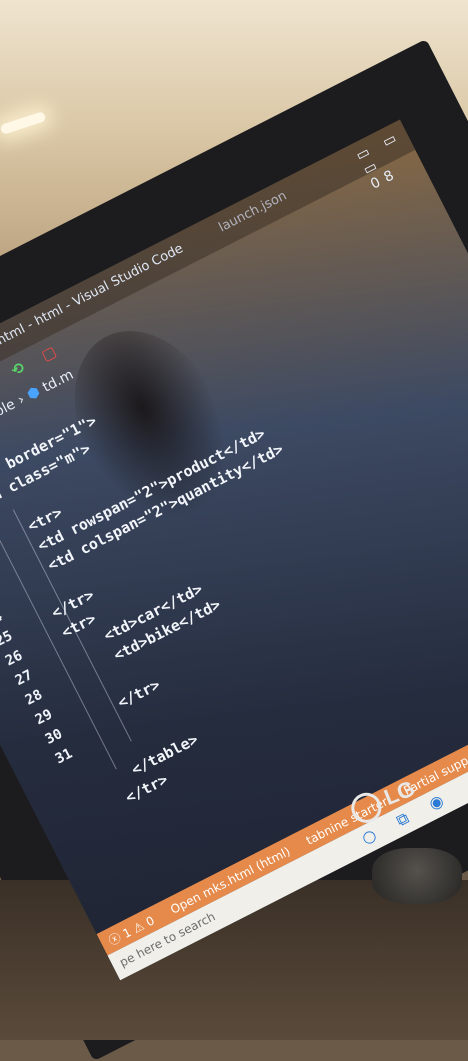  Describe the element at coordinates (58, 381) in the screenshot. I see `breadcrumb-item: td.m` at that location.